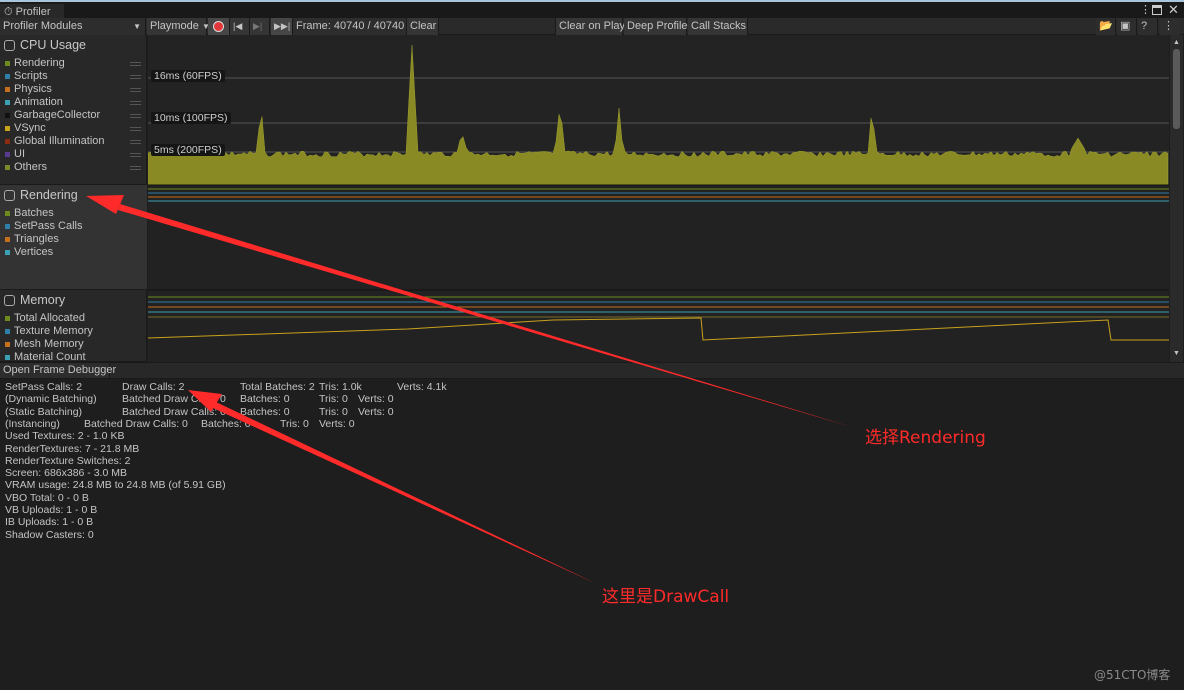  I want to click on watermark: @51CTO博客, so click(1132, 675).